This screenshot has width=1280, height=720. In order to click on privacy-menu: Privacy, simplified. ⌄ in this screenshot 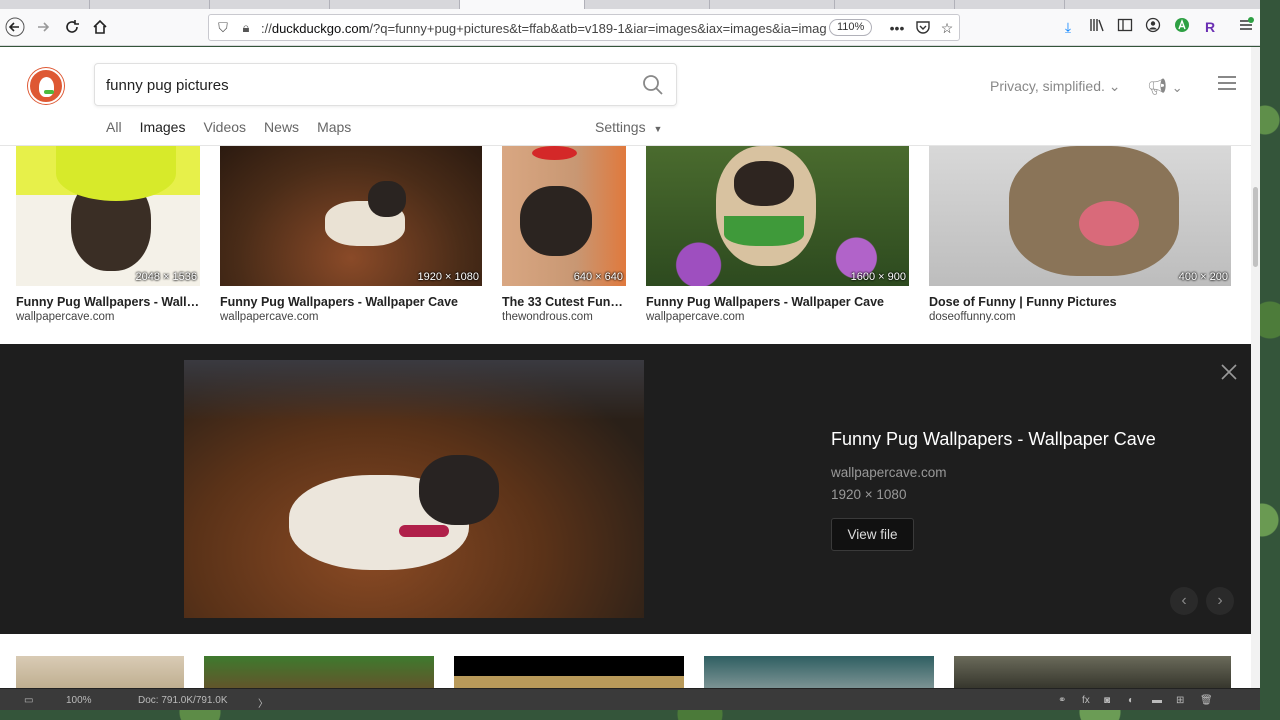, I will do `click(1055, 86)`.